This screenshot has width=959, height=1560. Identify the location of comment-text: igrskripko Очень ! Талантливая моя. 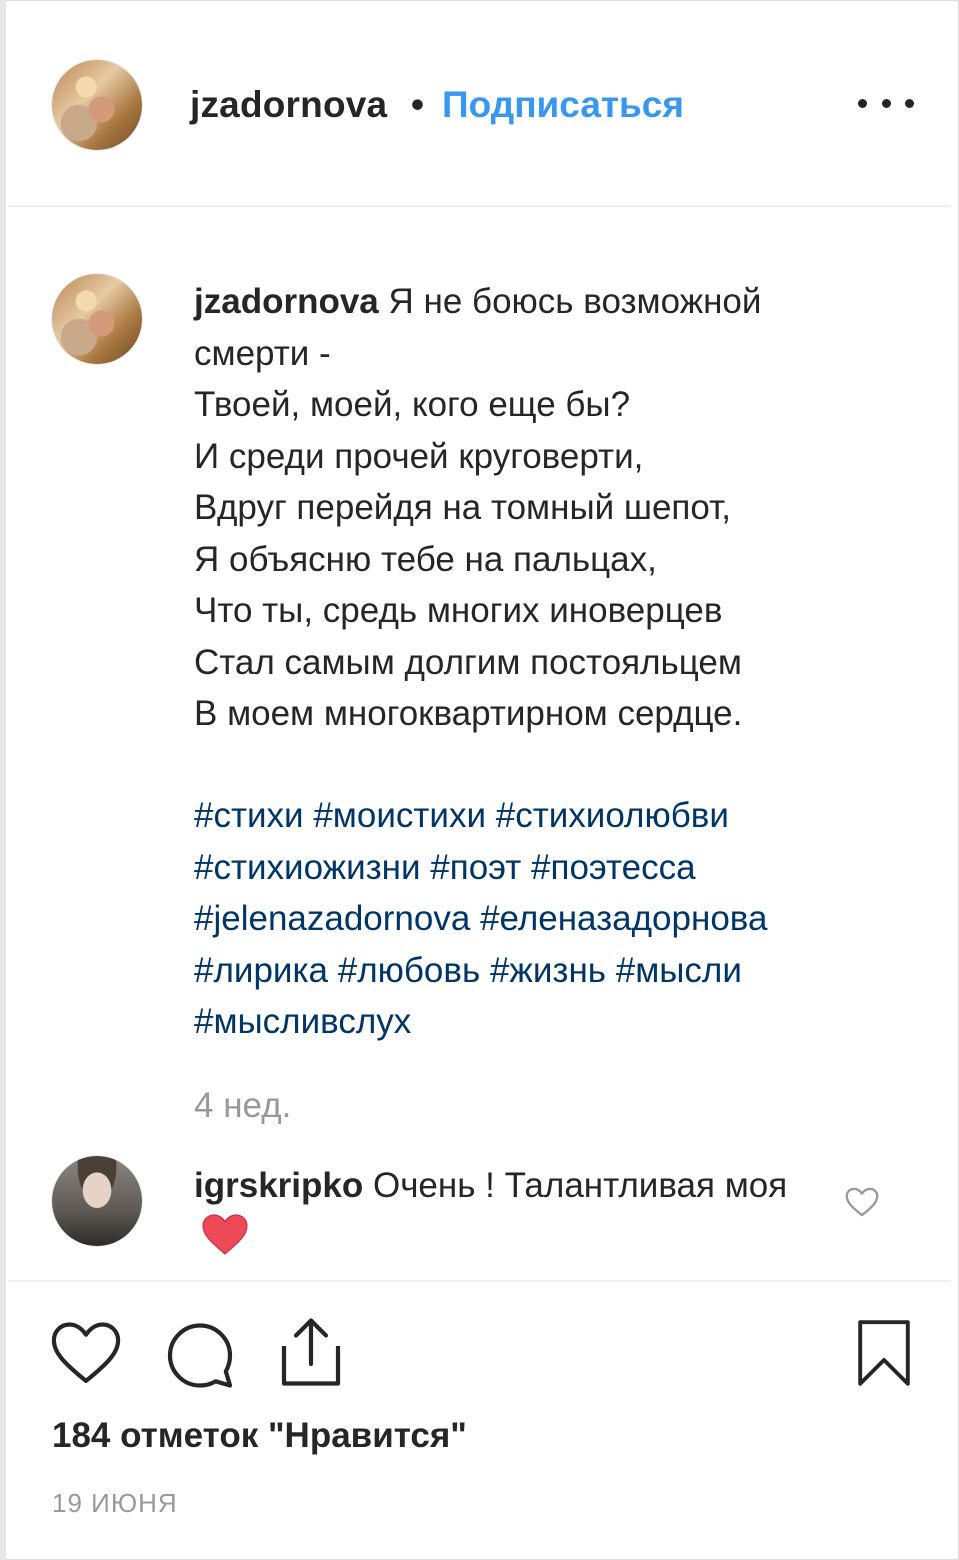
(504, 1215).